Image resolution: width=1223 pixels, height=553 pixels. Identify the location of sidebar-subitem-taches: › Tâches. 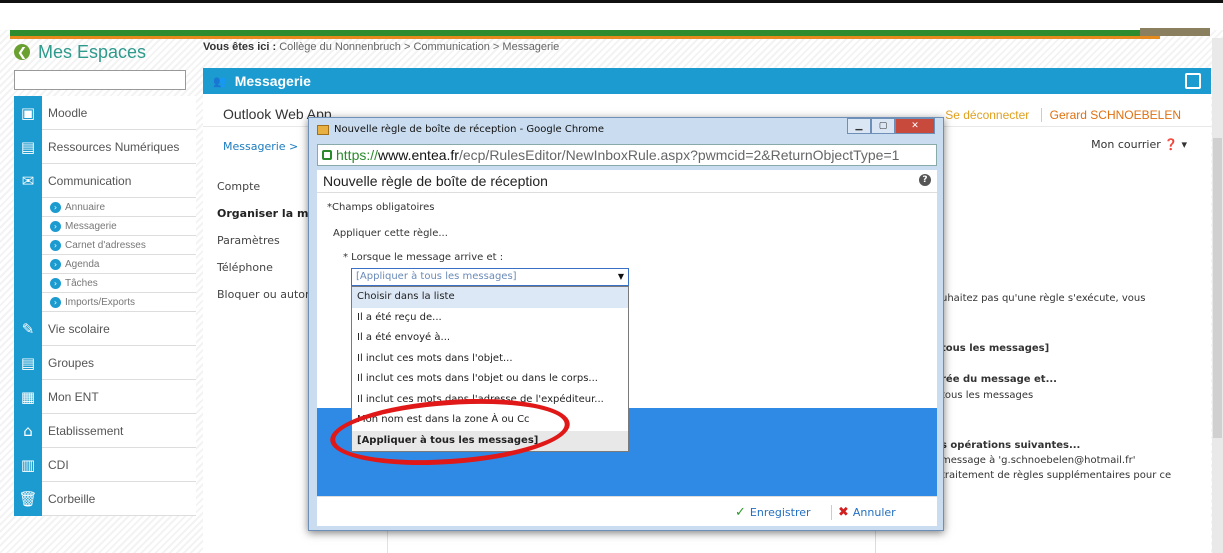
(105, 283).